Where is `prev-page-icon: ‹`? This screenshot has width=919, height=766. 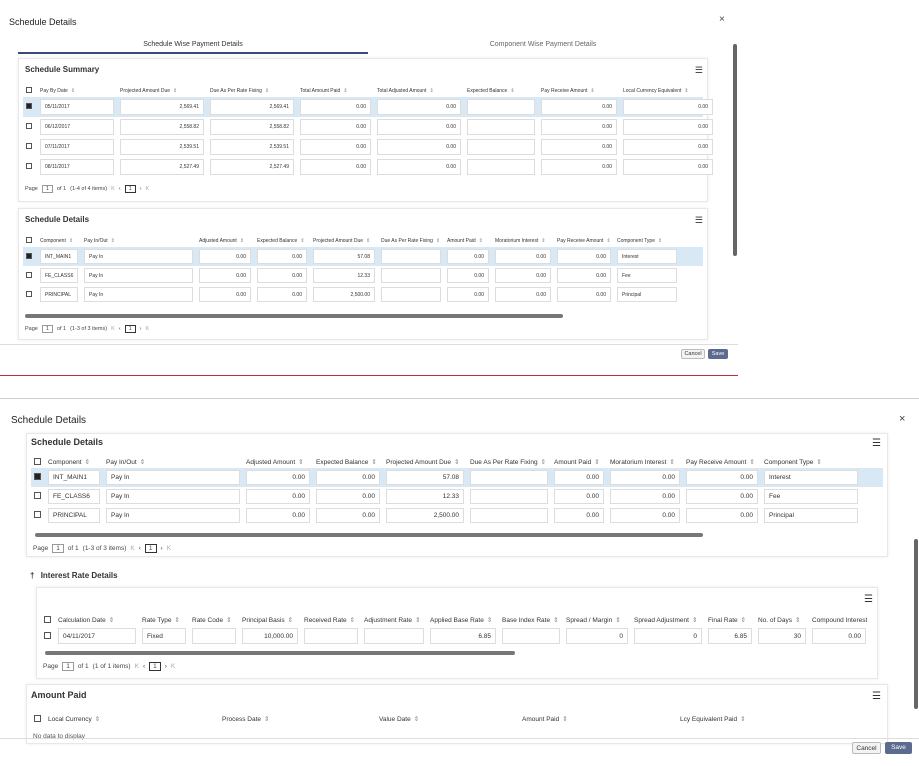
prev-page-icon: ‹ is located at coordinates (120, 189).